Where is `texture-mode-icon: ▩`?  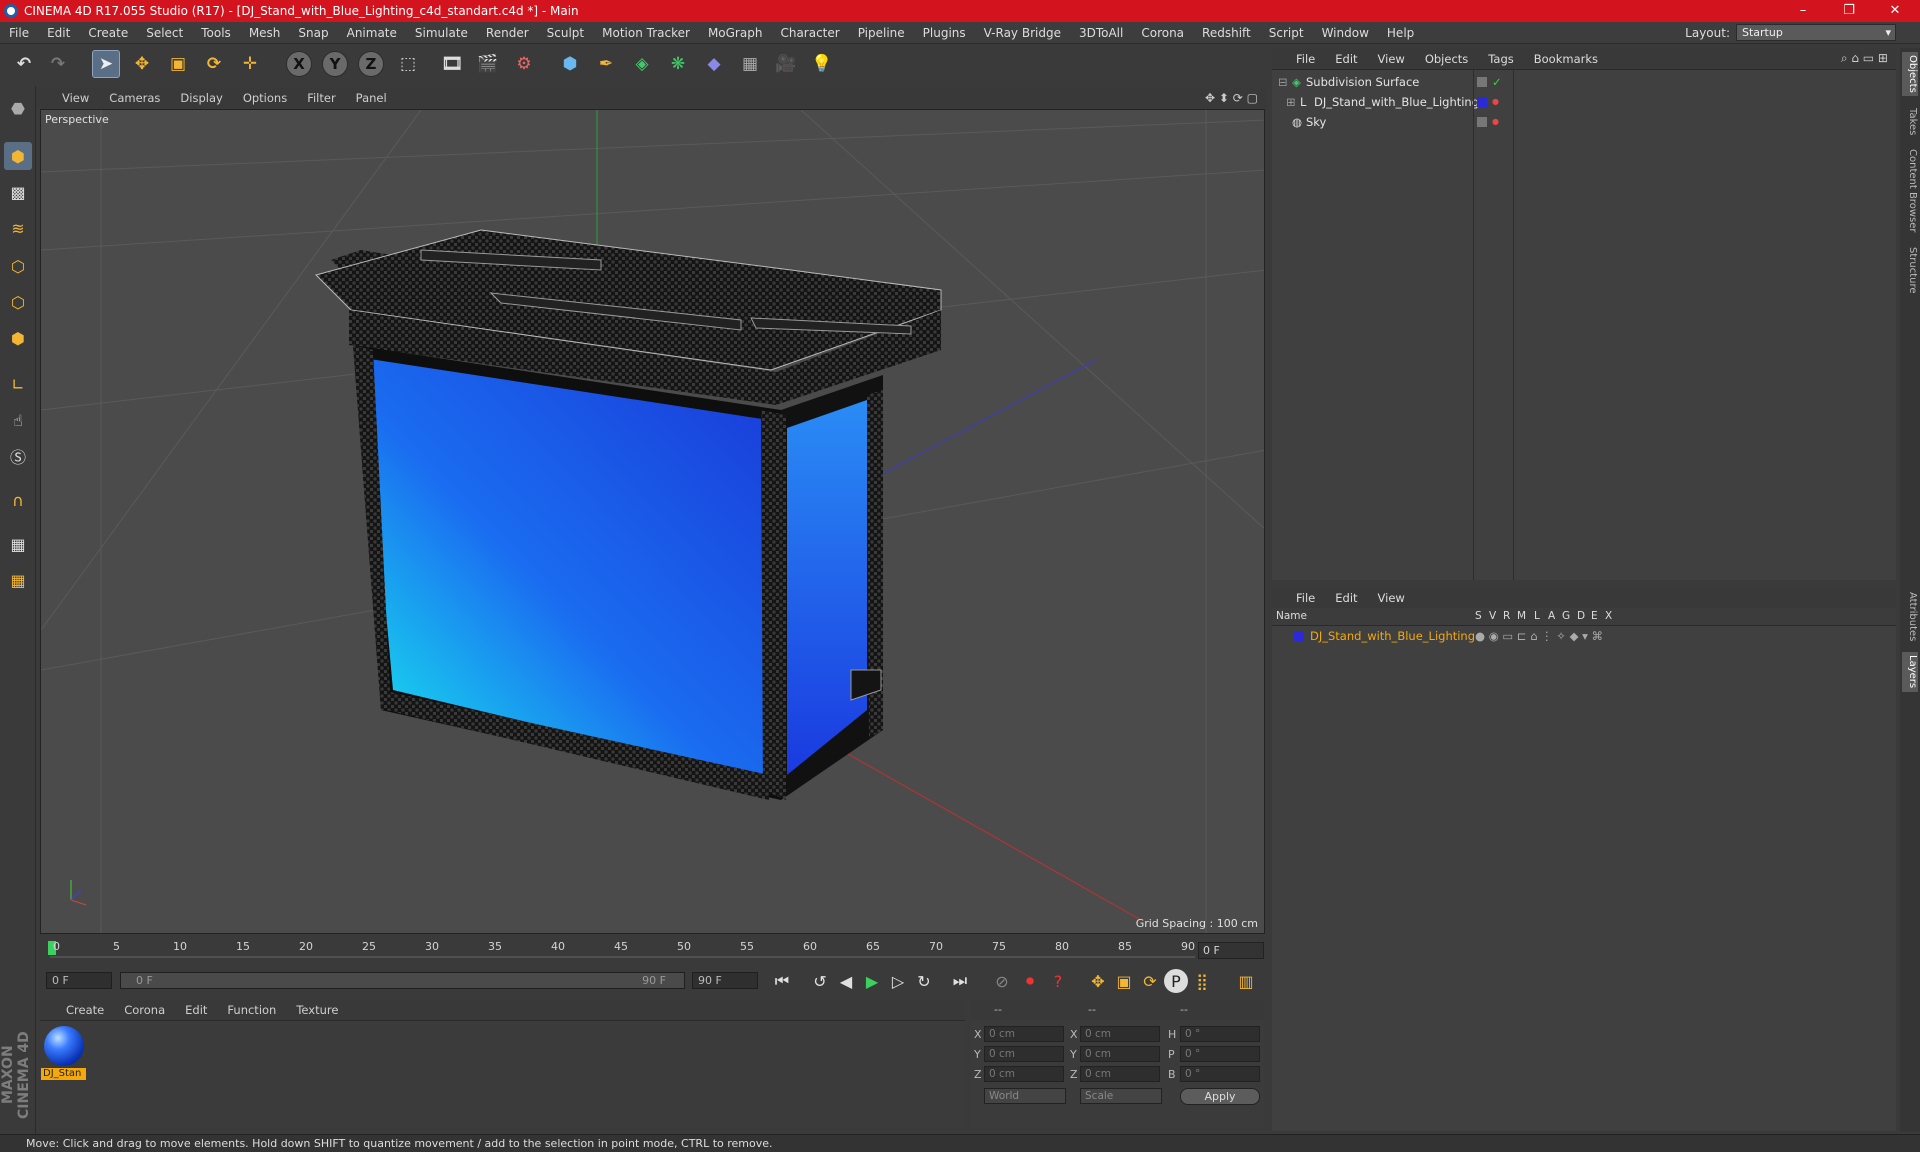
texture-mode-icon: ▩ is located at coordinates (18, 192).